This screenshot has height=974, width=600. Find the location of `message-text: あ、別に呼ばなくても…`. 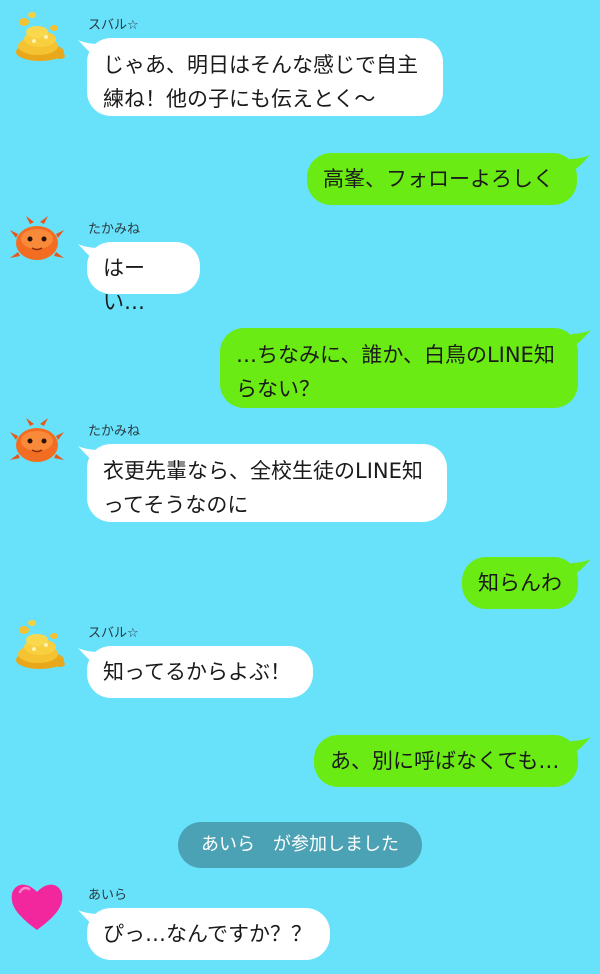

message-text: あ、別に呼ばなくても… is located at coordinates (445, 761).